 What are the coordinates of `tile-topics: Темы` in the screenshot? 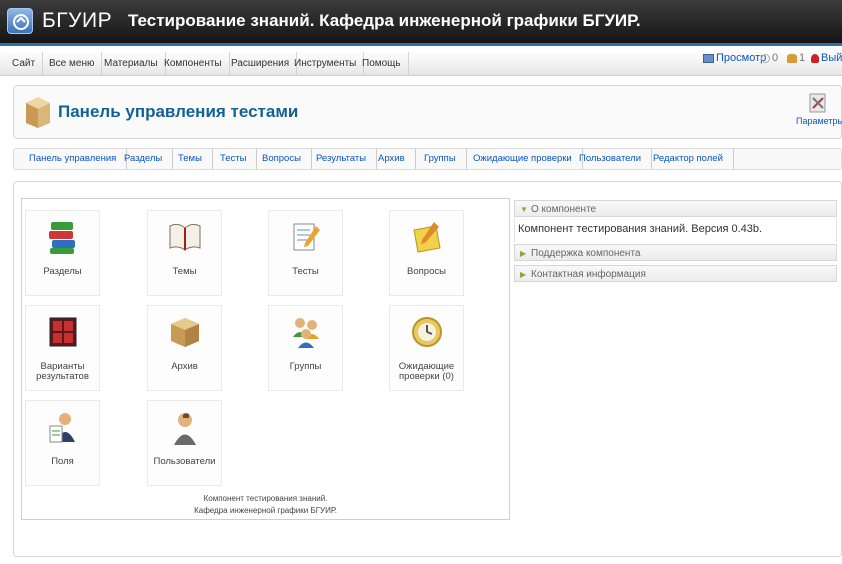 It's located at (184, 253).